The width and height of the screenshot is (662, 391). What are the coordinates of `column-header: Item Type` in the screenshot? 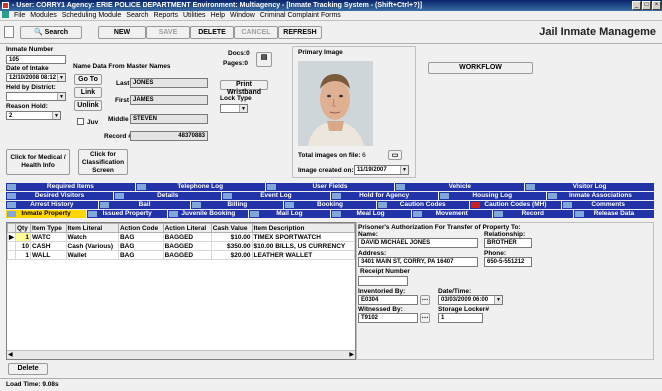 It's located at (48, 228).